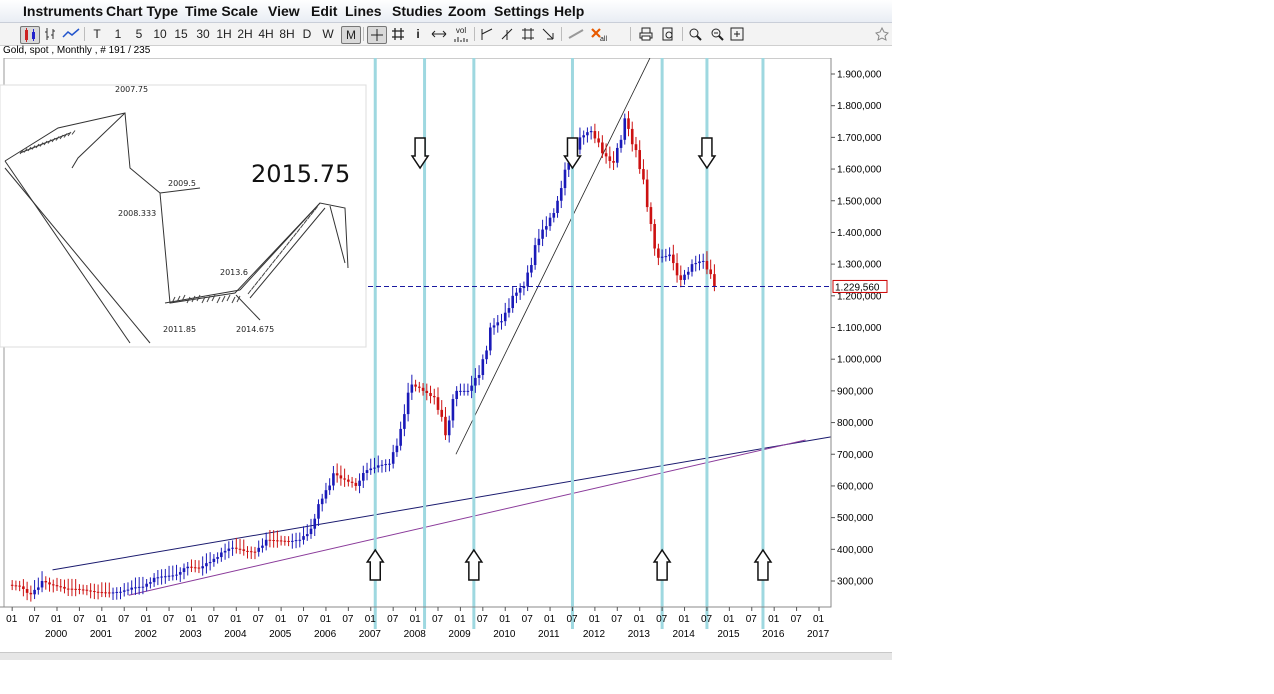 This screenshot has height=694, width=1274. Describe the element at coordinates (179, 329) in the screenshot. I see `inset-label-2011: 2011.85` at that location.